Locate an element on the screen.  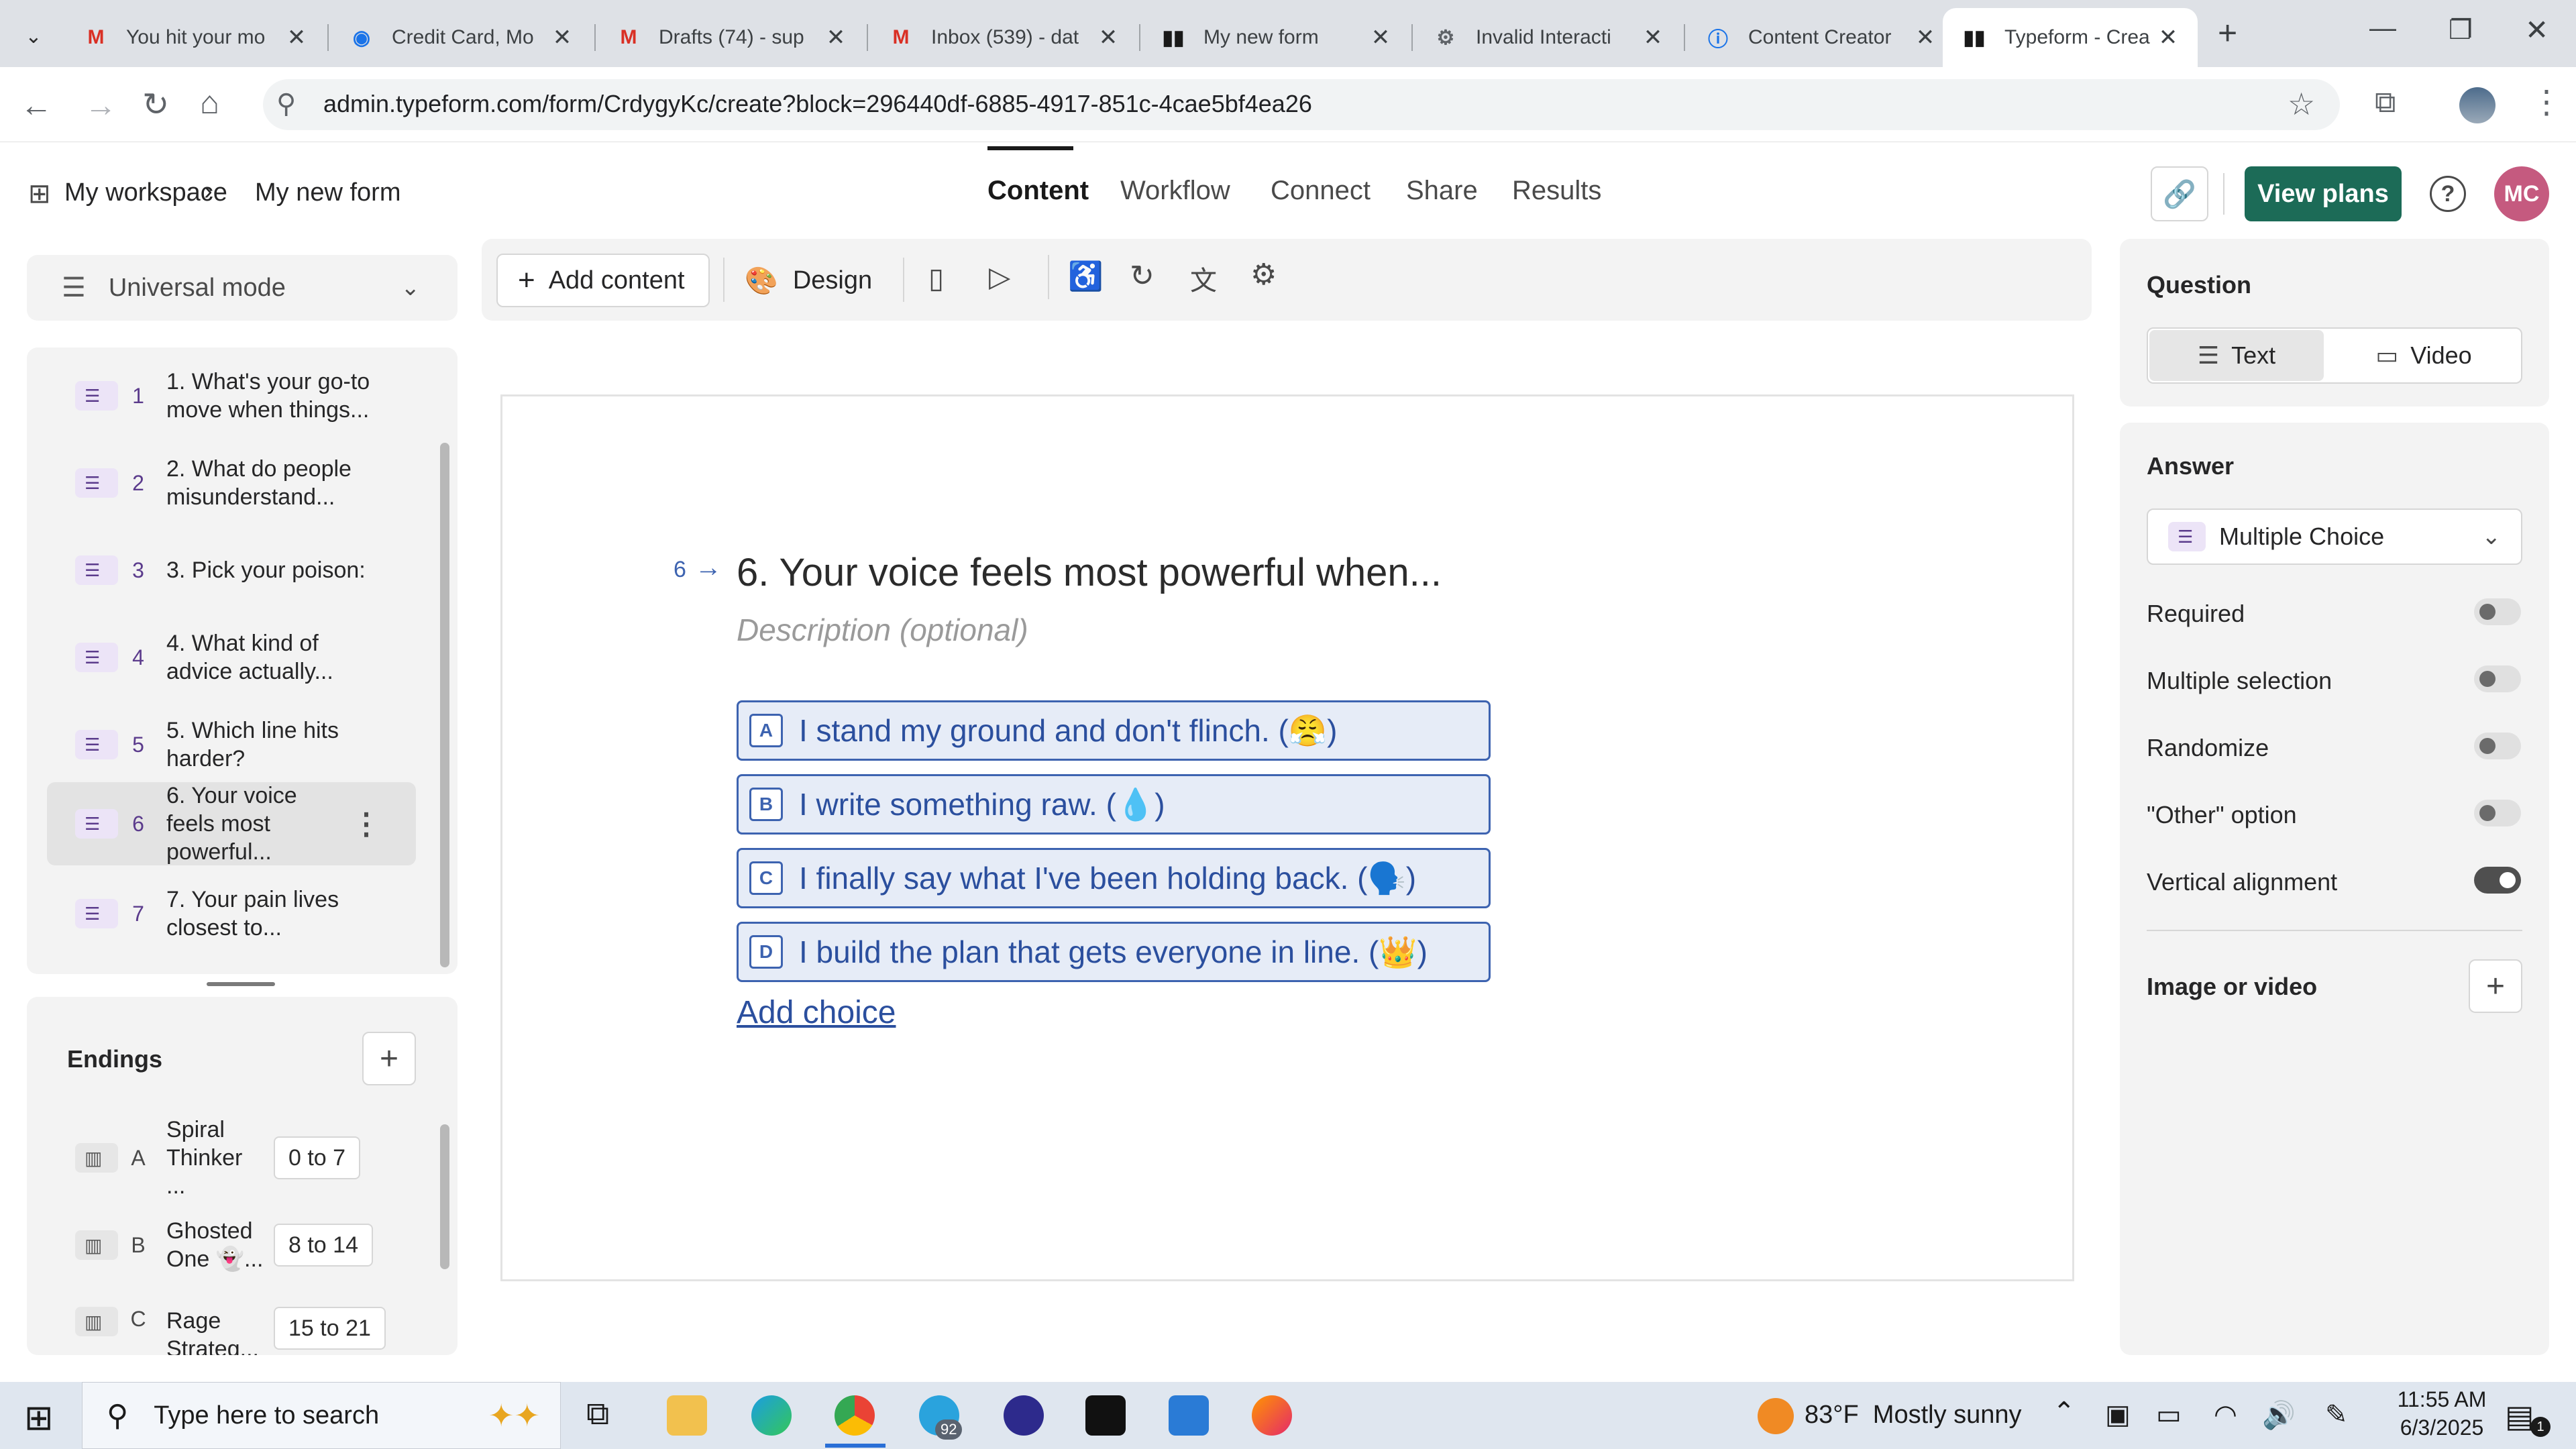
ending-item: ▥ B Ghosted One 👻... 8 to 14 is located at coordinates (249, 1245).